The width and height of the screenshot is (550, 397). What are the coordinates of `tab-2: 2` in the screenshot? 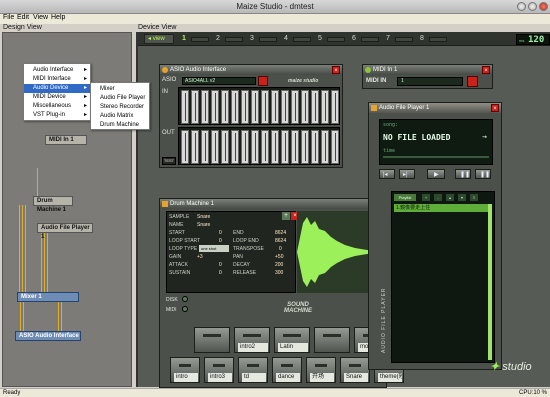 It's located at (218, 38).